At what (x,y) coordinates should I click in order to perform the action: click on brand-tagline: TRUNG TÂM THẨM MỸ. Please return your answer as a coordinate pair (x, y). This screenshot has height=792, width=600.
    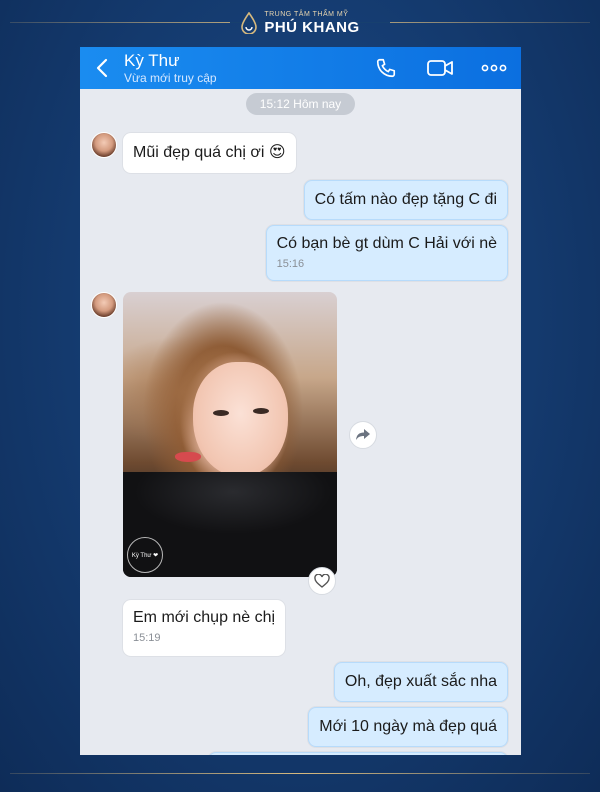
    Looking at the image, I should click on (306, 14).